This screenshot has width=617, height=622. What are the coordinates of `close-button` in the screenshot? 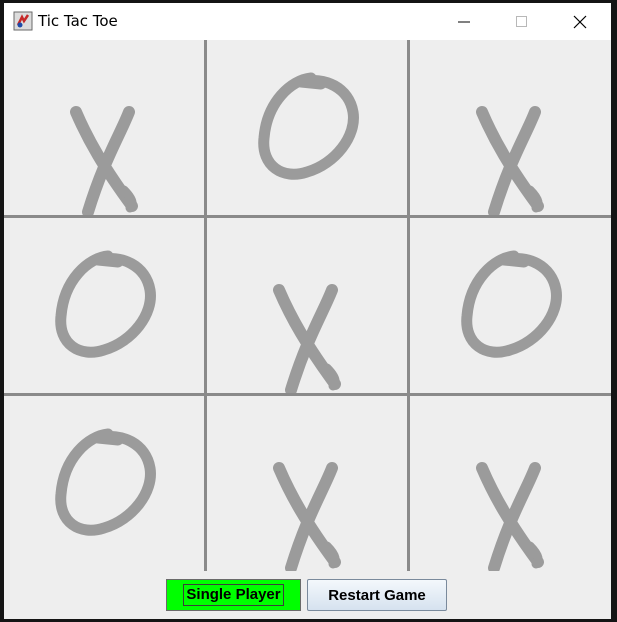 It's located at (580, 21).